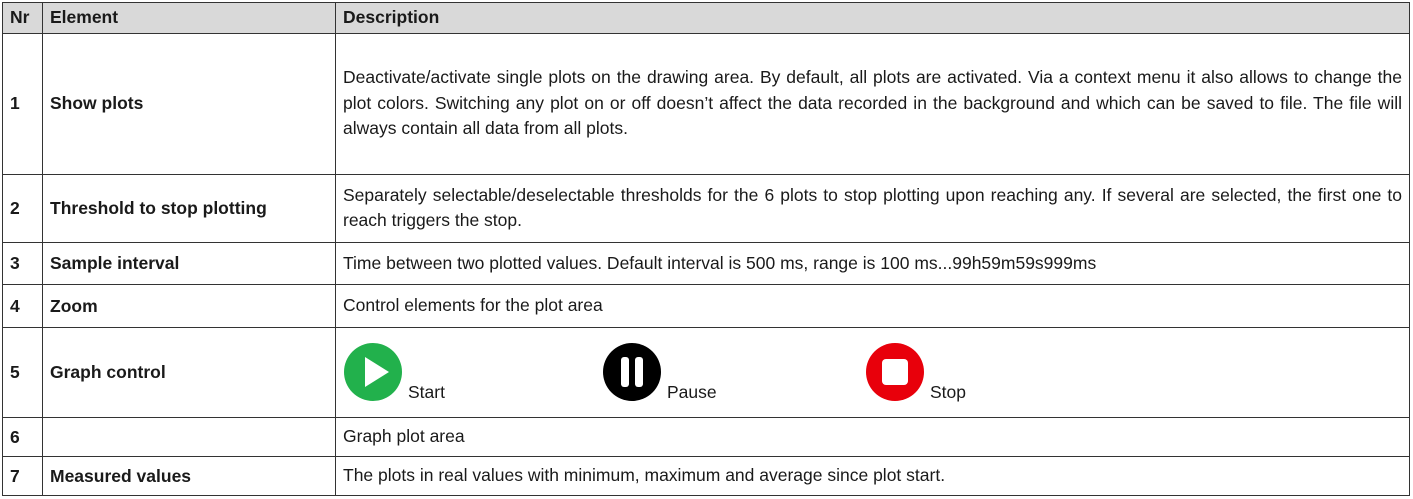  Describe the element at coordinates (22, 306) in the screenshot. I see `row-nr: 4` at that location.